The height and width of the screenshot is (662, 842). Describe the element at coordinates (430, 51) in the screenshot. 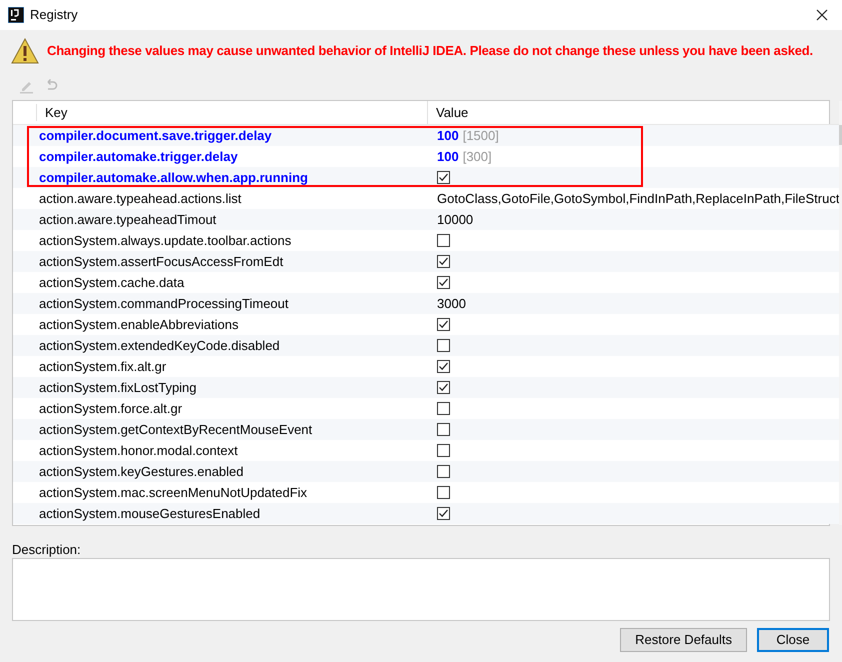

I see `warning-message: Changing these values may cause unwanted behavior of IntelliJ IDEA. Please do not change these unless you have been asked.` at that location.